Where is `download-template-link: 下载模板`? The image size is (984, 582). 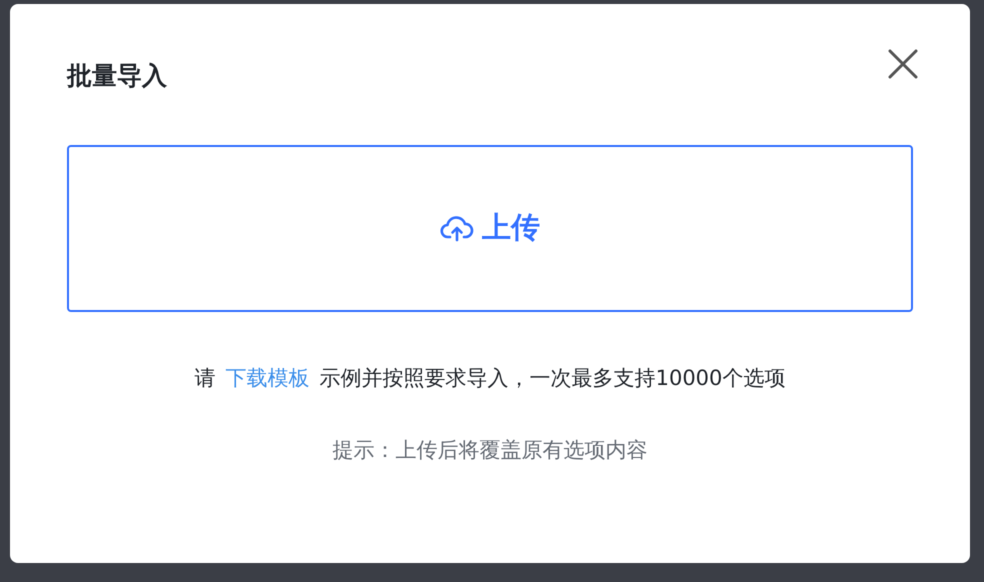 download-template-link: 下载模板 is located at coordinates (268, 378).